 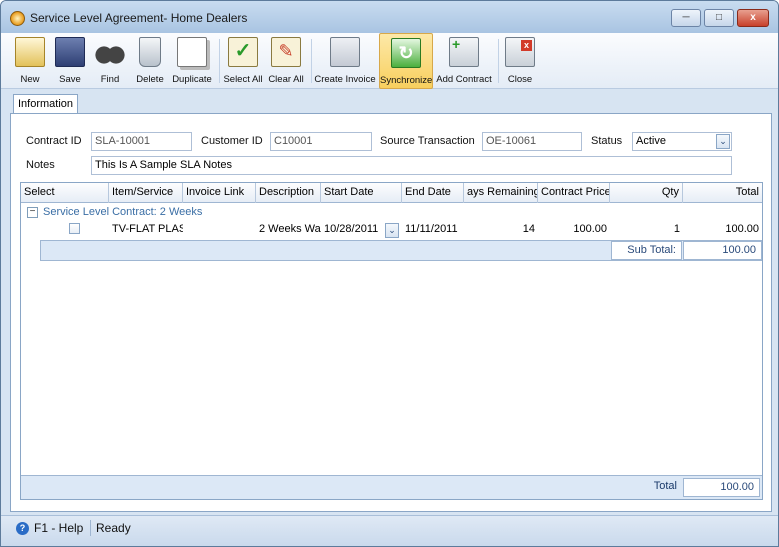 I want to click on add-contract-icon: +, so click(x=464, y=52).